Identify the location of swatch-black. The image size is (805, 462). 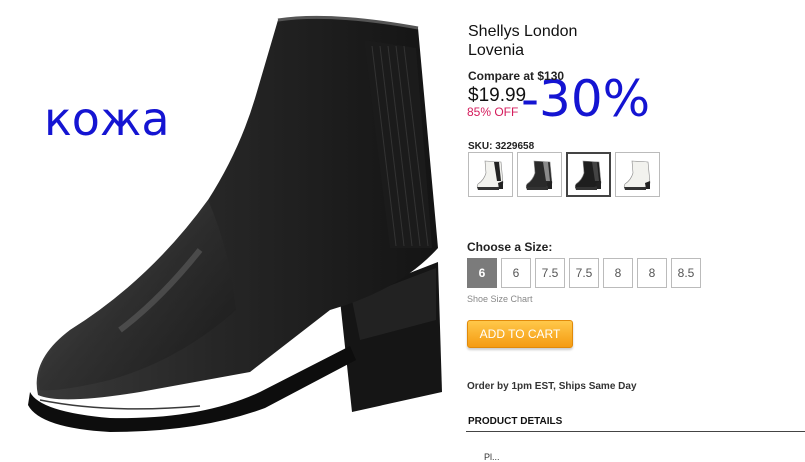
(588, 174).